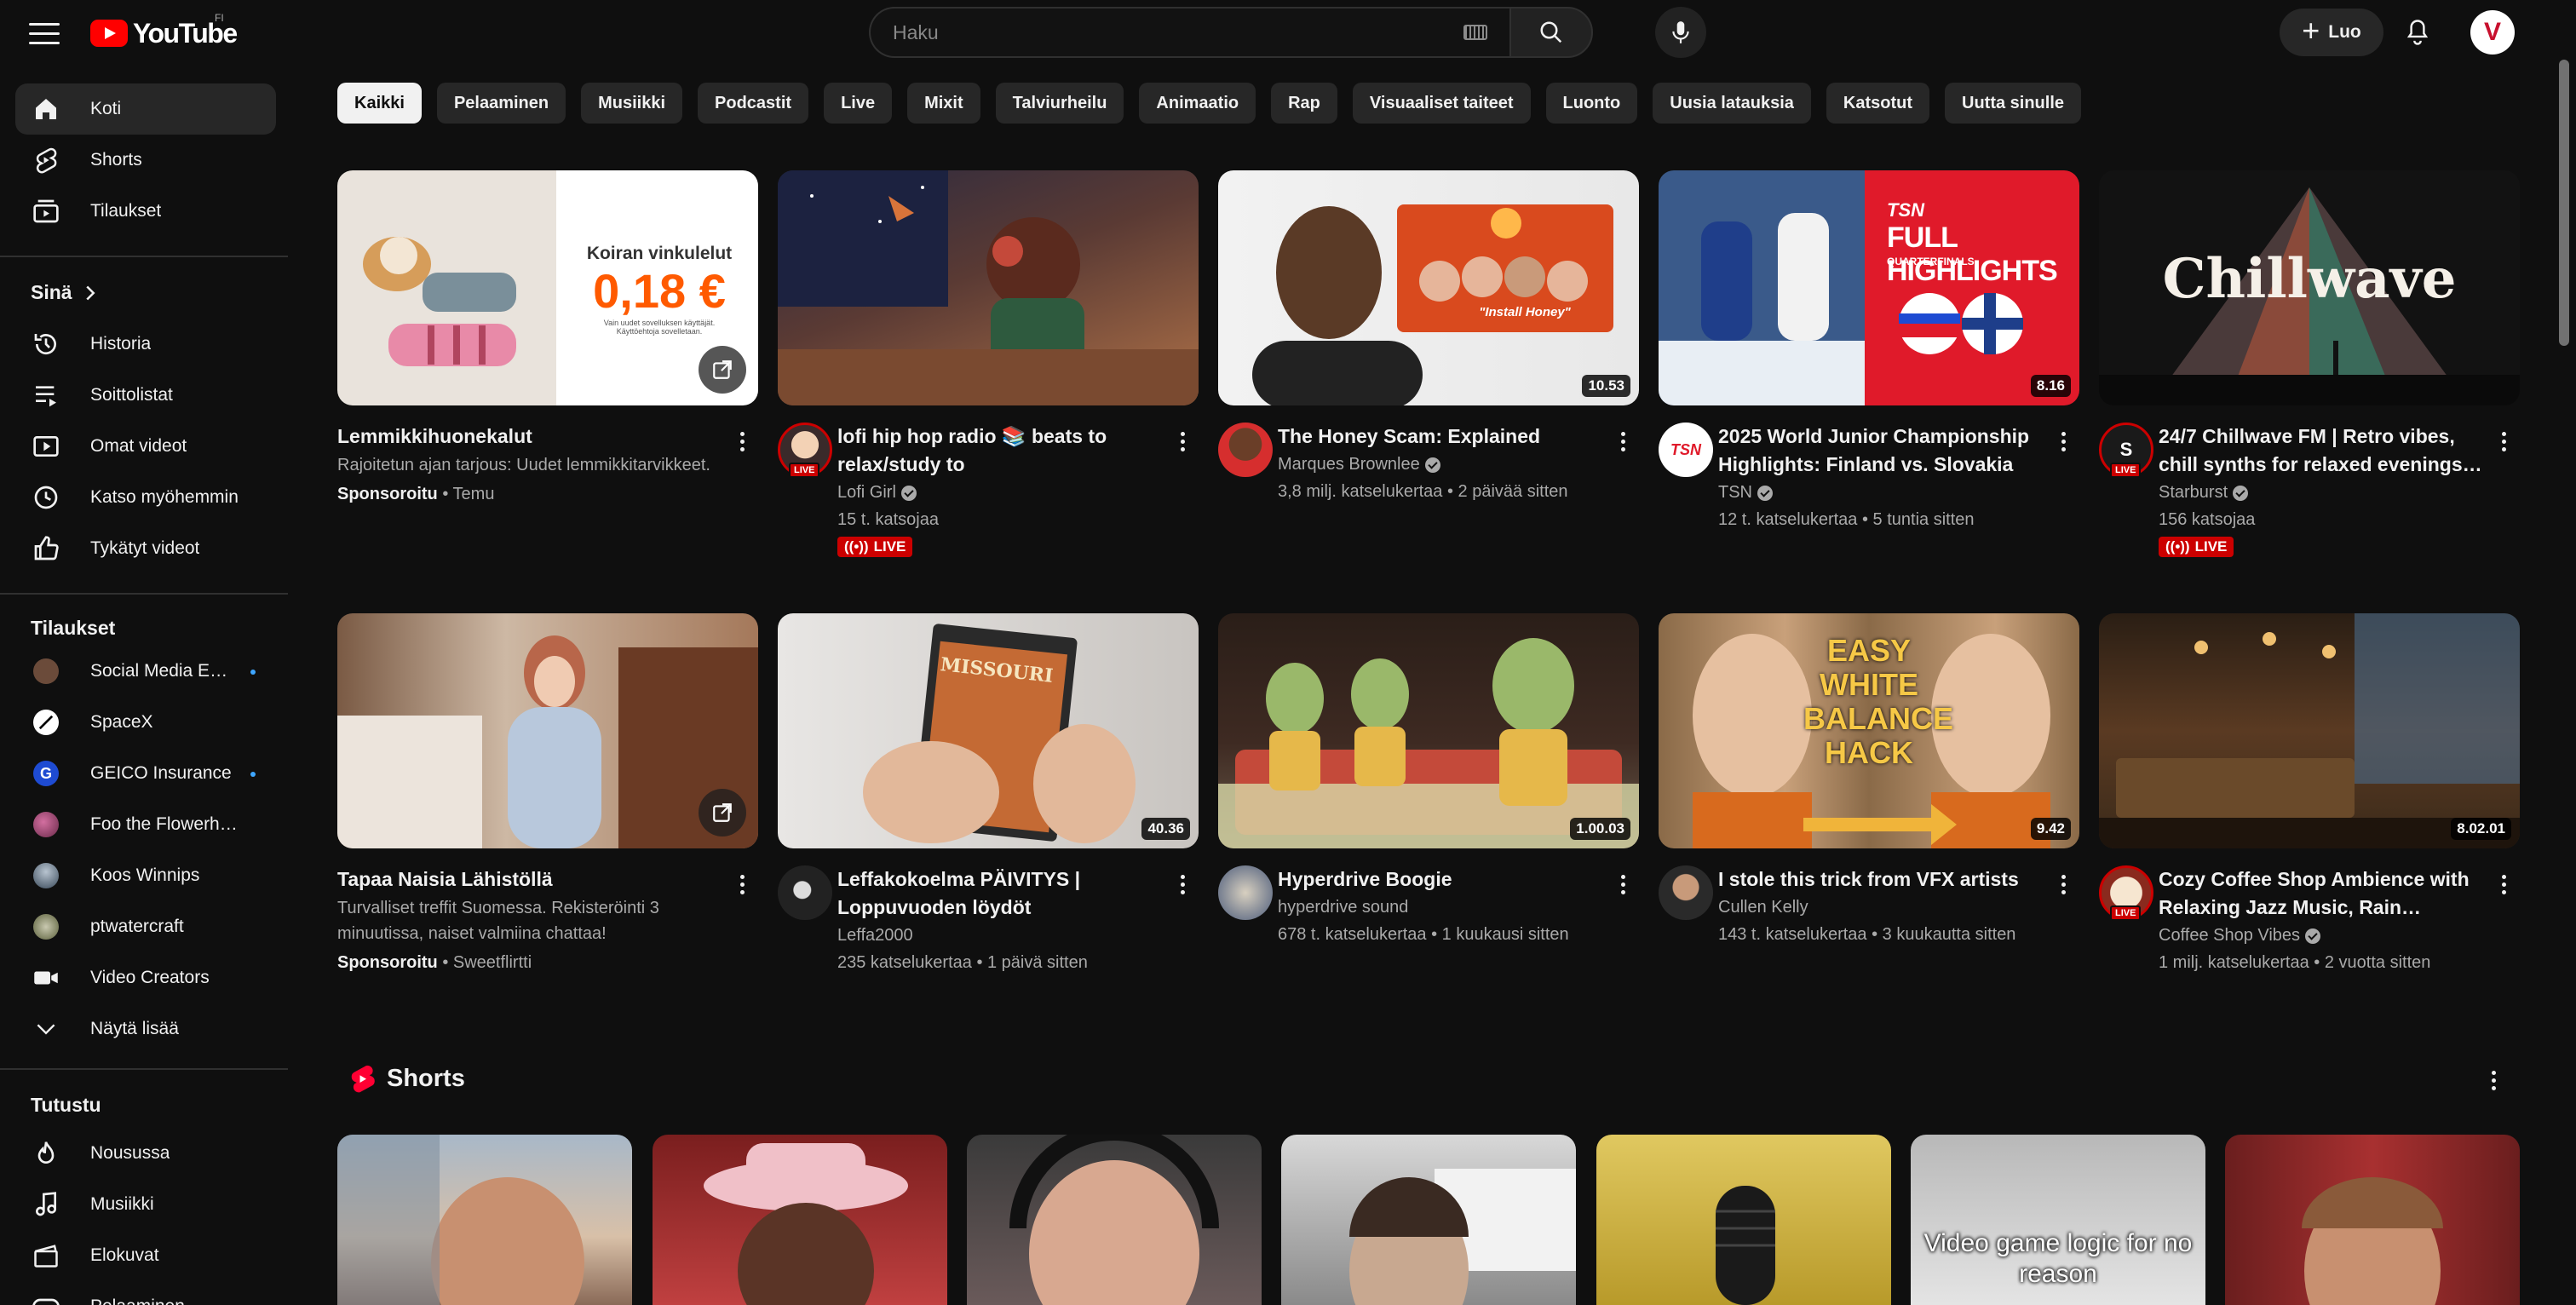 The height and width of the screenshot is (1305, 2576). What do you see at coordinates (2493, 32) in the screenshot?
I see `account-avatar: V` at bounding box center [2493, 32].